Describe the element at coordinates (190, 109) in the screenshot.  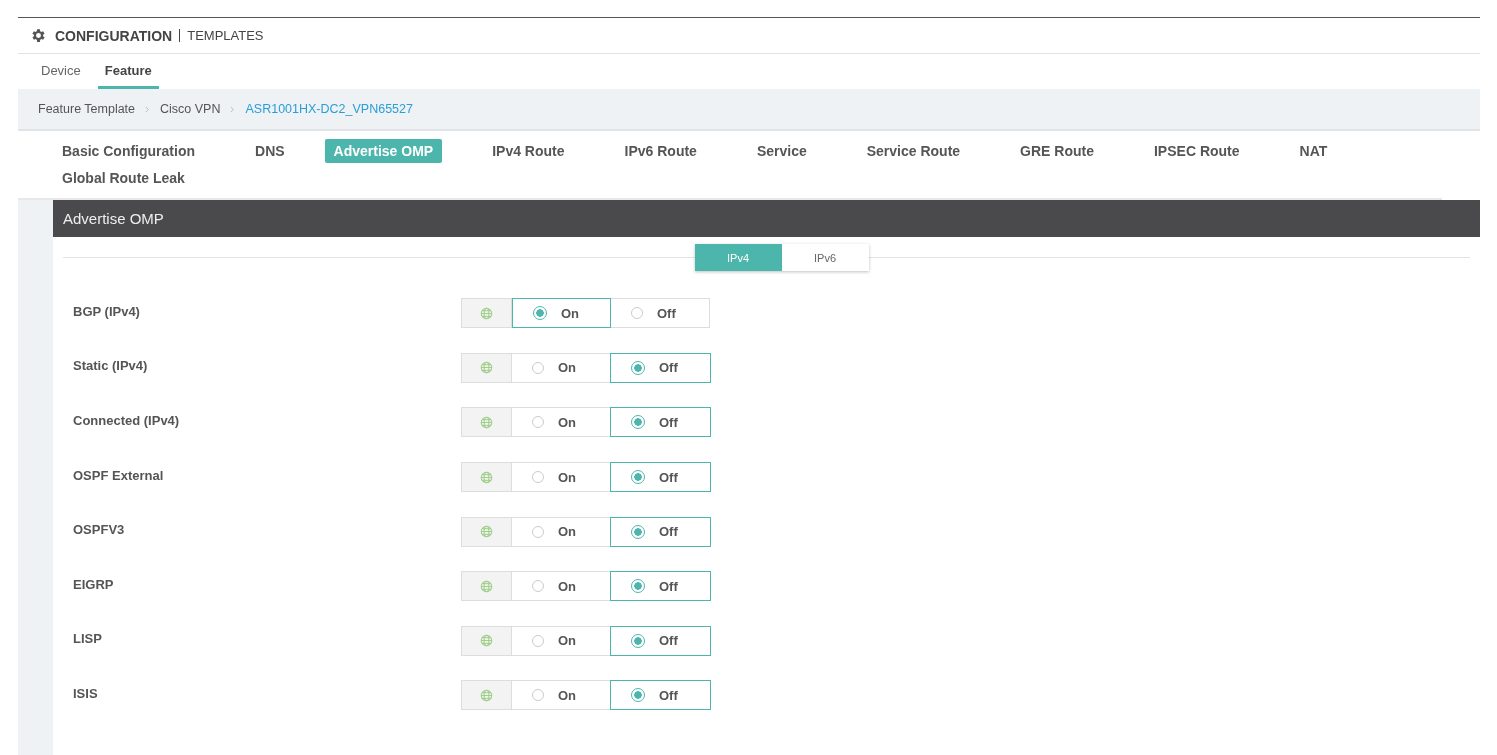
I see `breadcrumb-item: Cisco VPN` at that location.